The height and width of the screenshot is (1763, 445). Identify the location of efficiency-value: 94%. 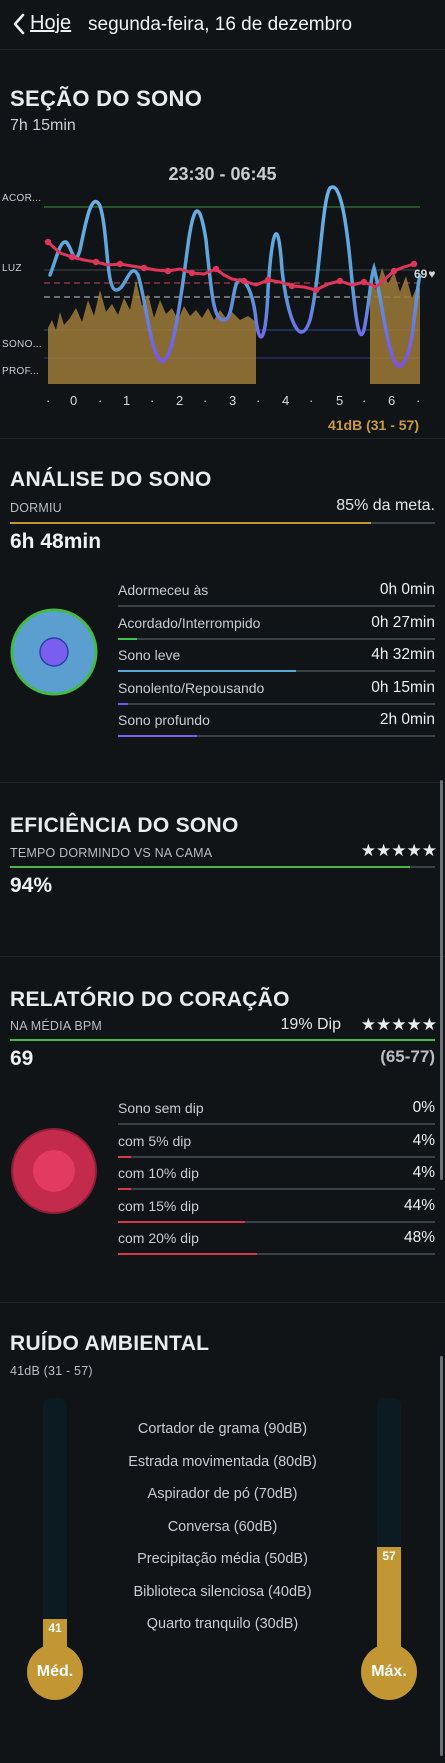
(31, 885).